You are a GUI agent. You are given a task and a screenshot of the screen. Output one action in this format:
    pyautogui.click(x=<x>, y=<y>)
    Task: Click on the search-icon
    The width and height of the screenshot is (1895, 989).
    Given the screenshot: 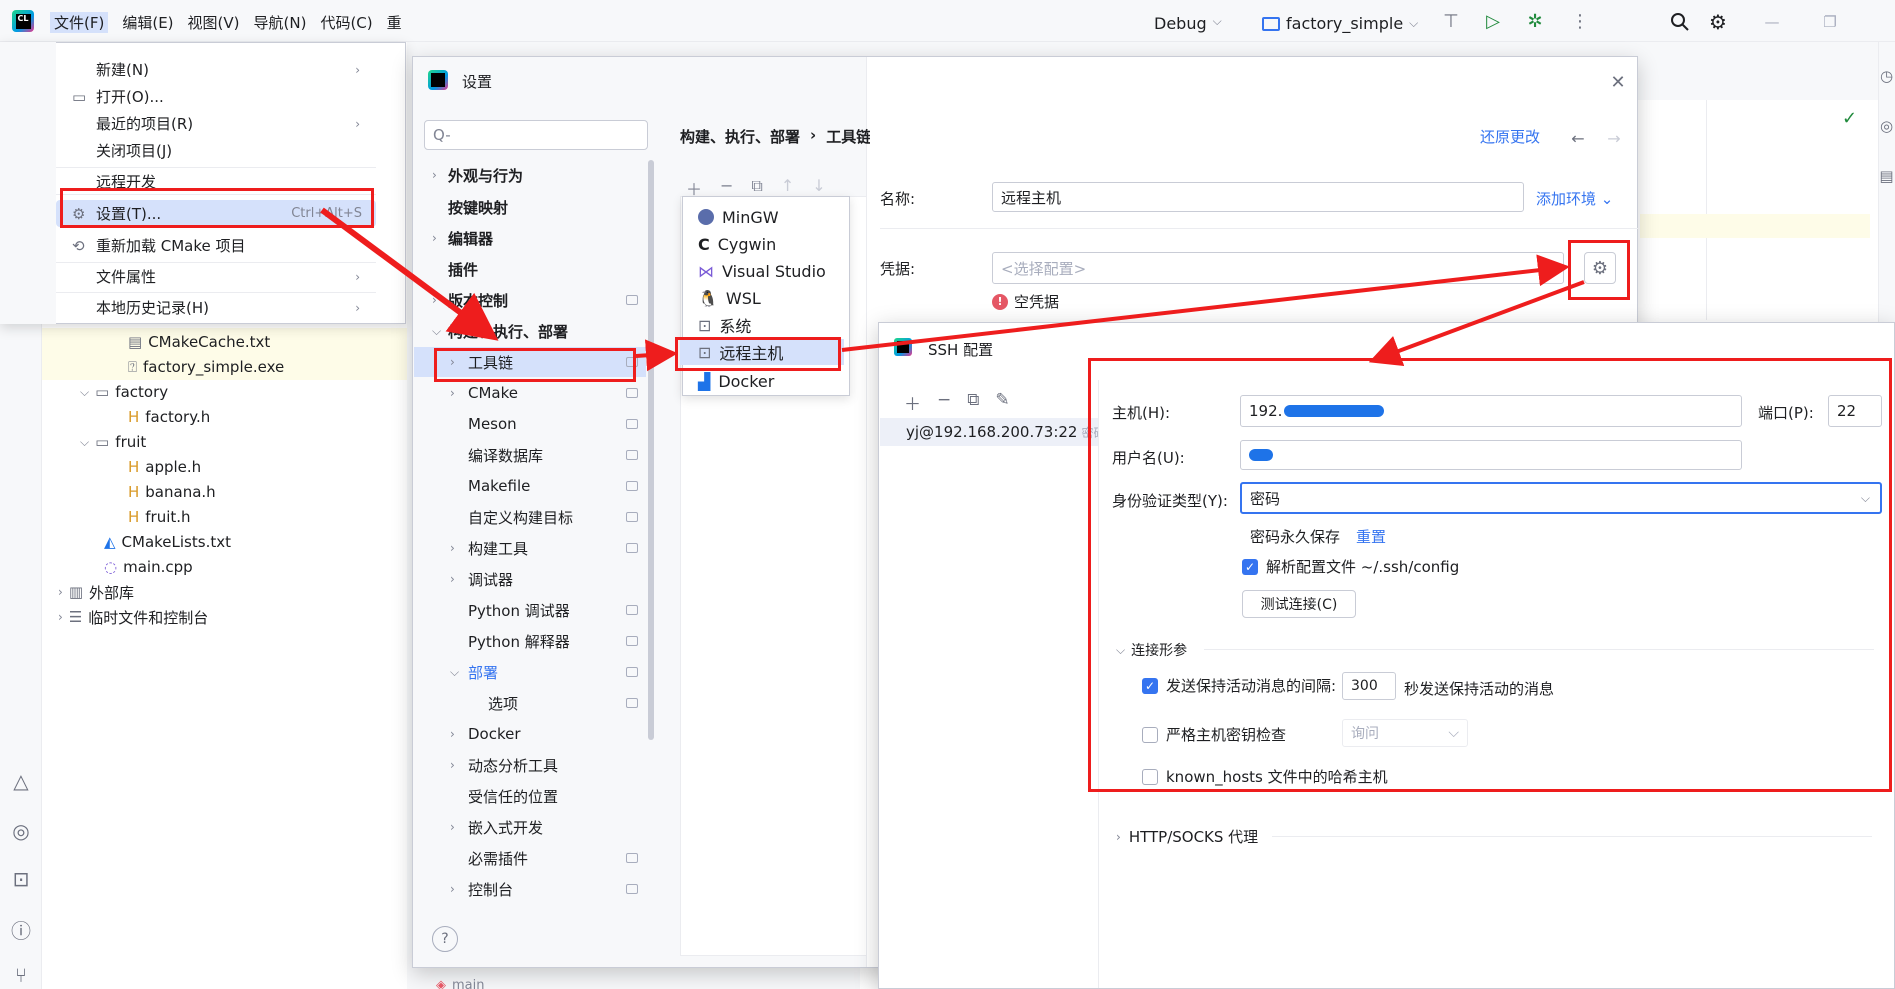 What is the action you would take?
    pyautogui.click(x=1680, y=22)
    